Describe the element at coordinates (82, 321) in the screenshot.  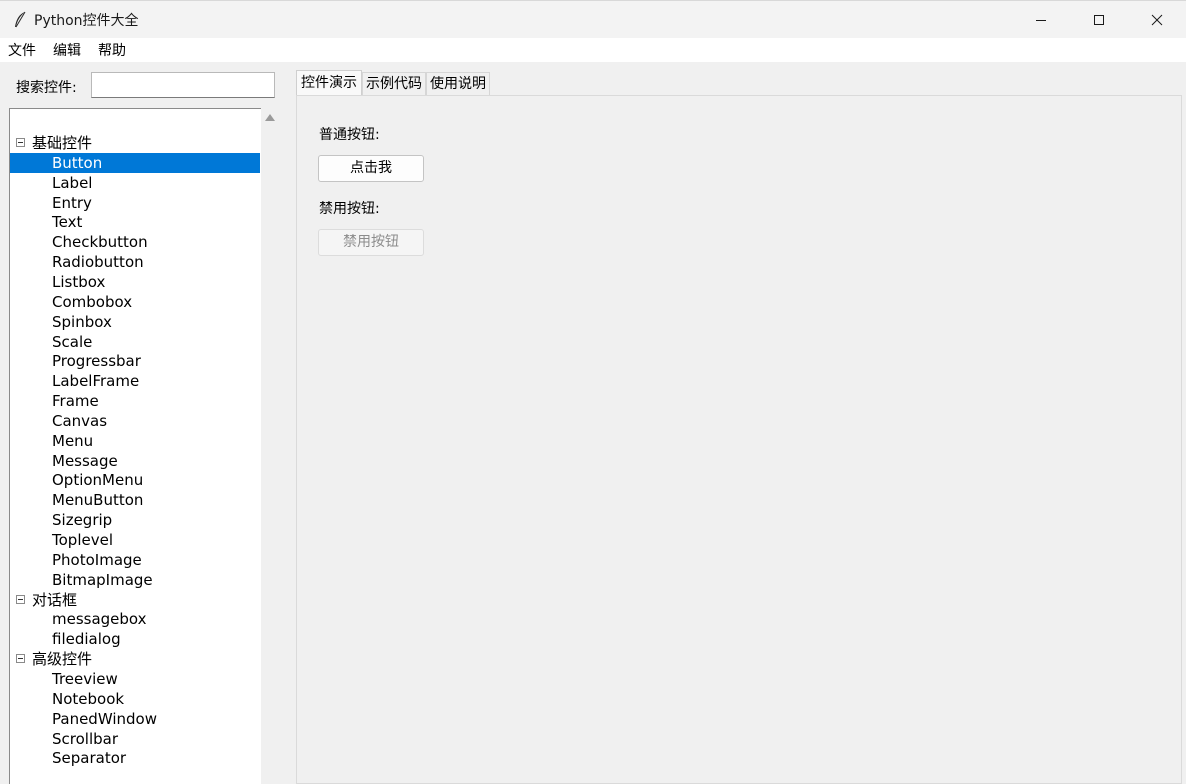
I see `tree-item-label: Spinbox` at that location.